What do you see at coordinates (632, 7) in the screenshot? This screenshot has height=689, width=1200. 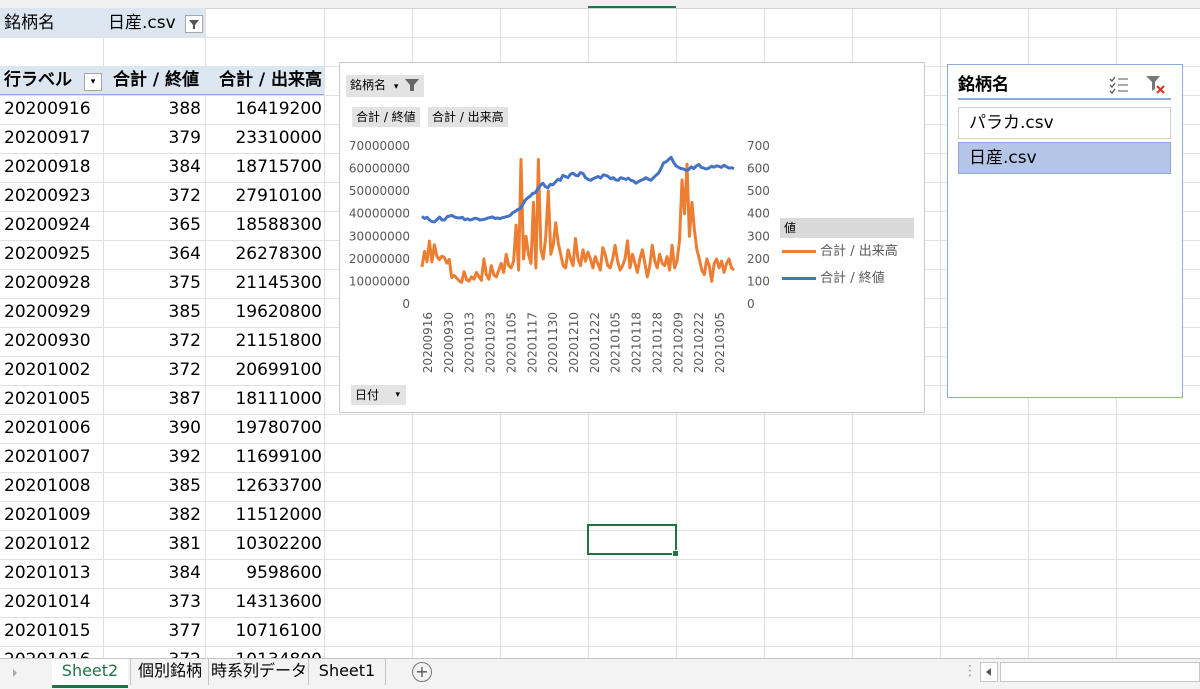 I see `active-column-indicator` at bounding box center [632, 7].